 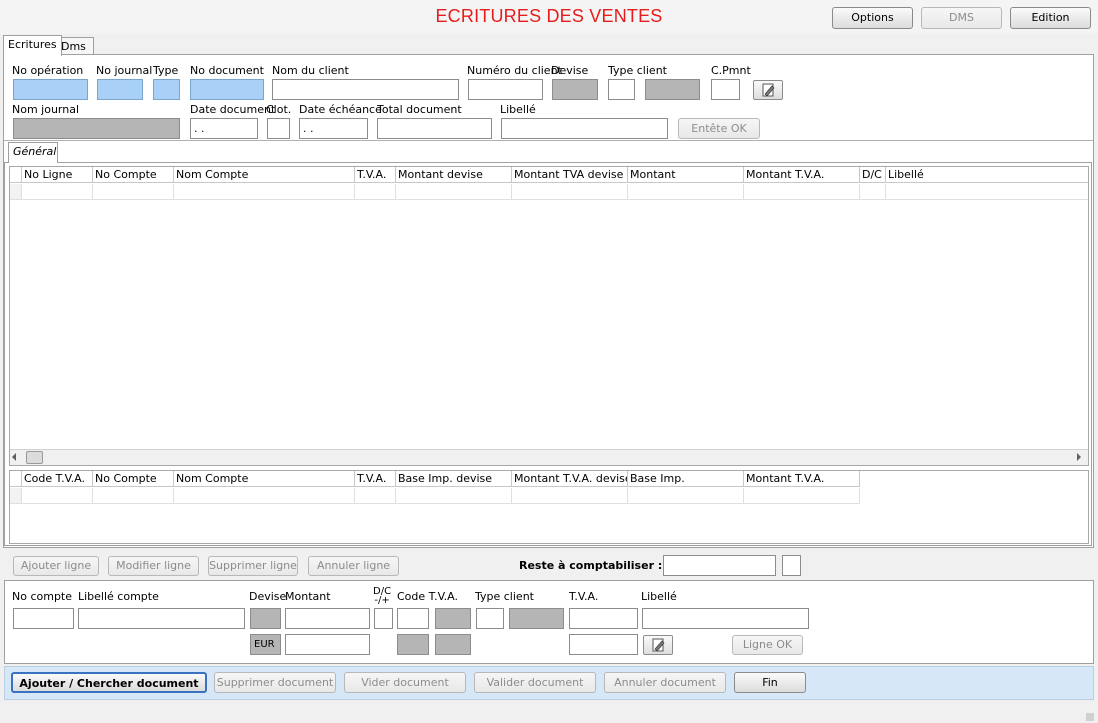 I want to click on total-document-field, so click(x=434, y=128).